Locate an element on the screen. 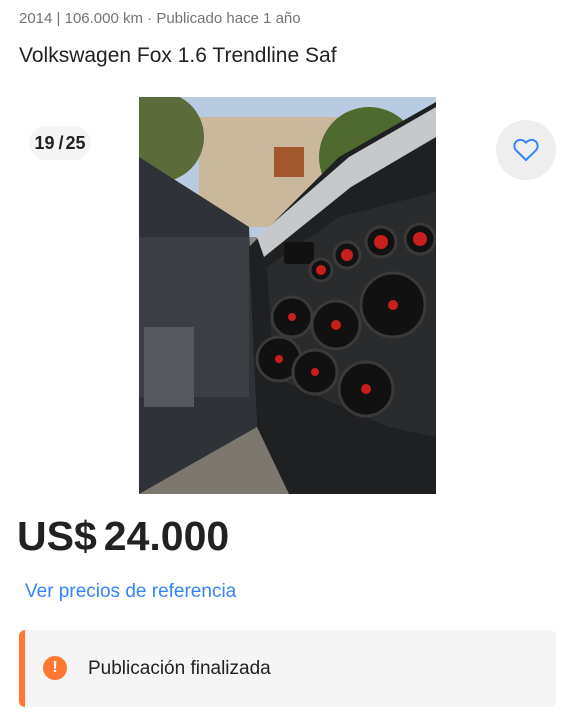 The height and width of the screenshot is (716, 568). status-accent-bar is located at coordinates (22, 668).